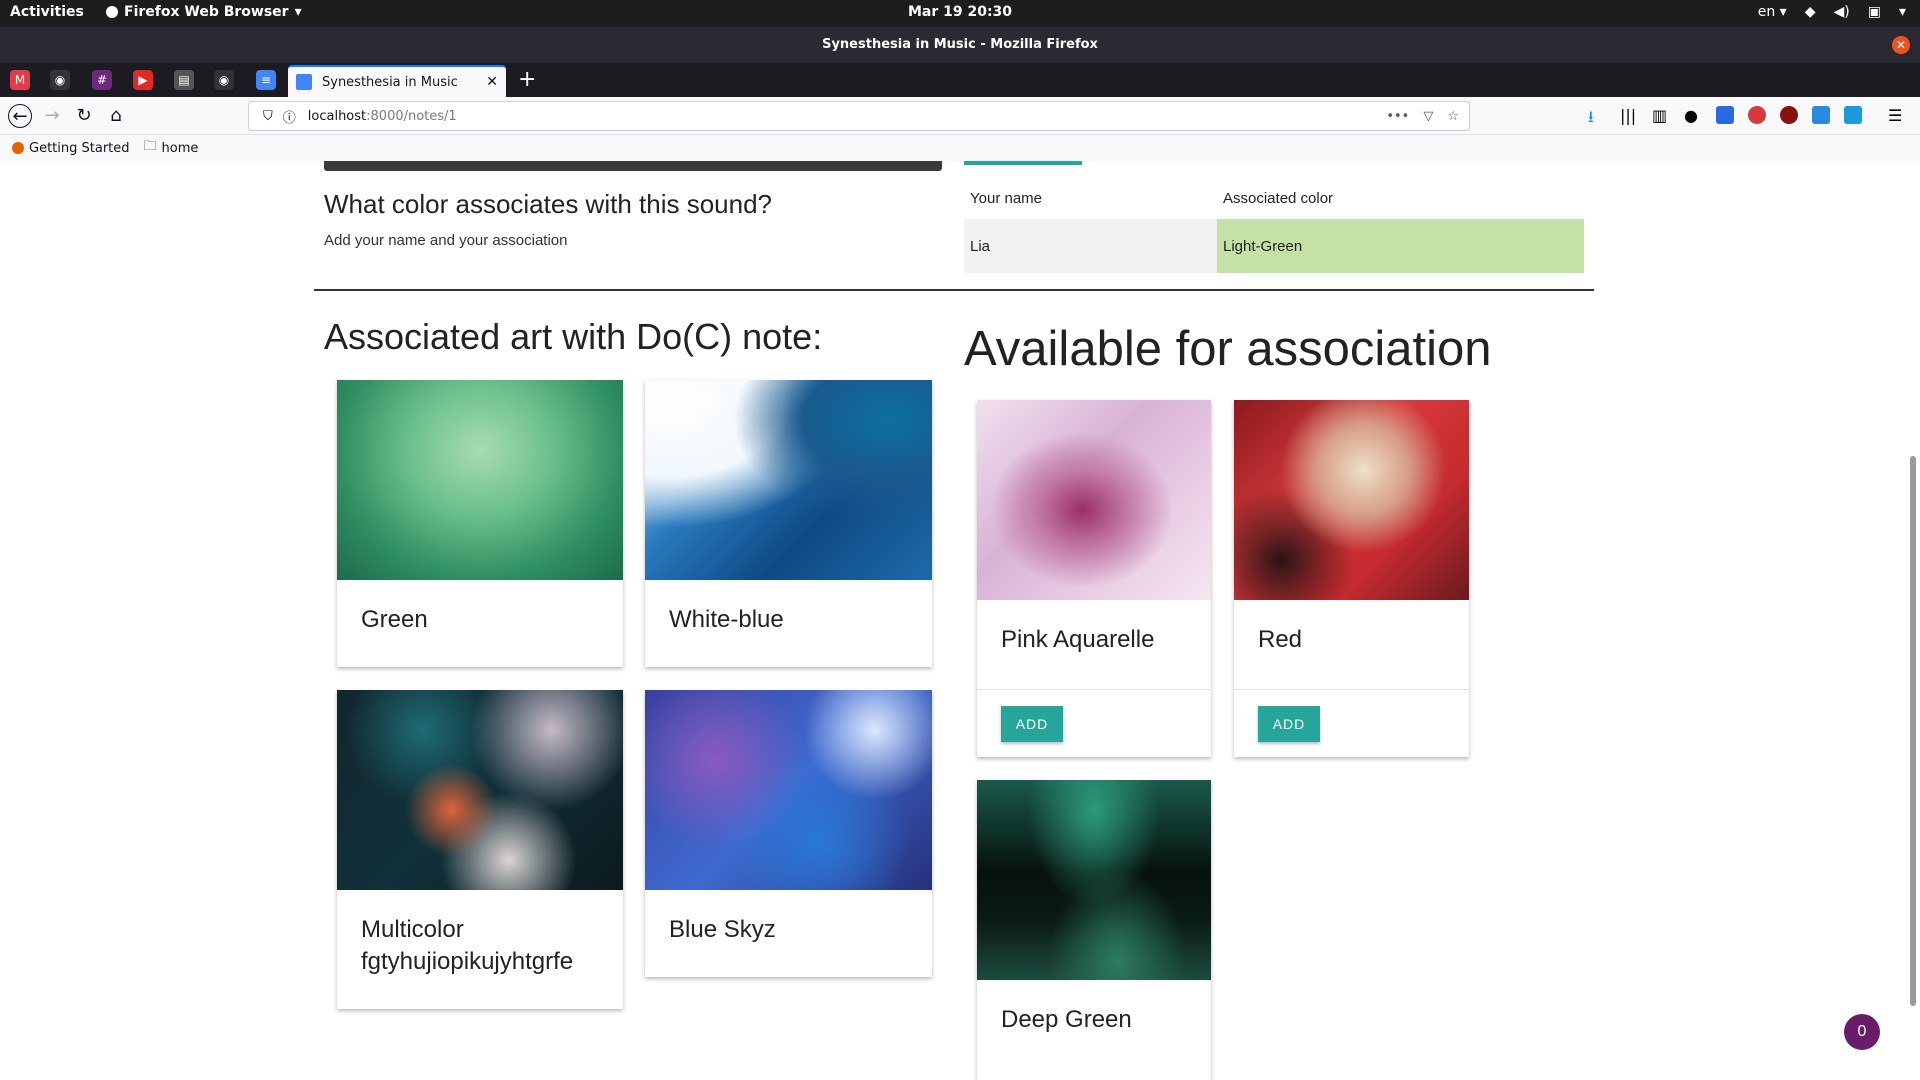  What do you see at coordinates (20, 80) in the screenshot?
I see `pinned-tab-mail-icon: M` at bounding box center [20, 80].